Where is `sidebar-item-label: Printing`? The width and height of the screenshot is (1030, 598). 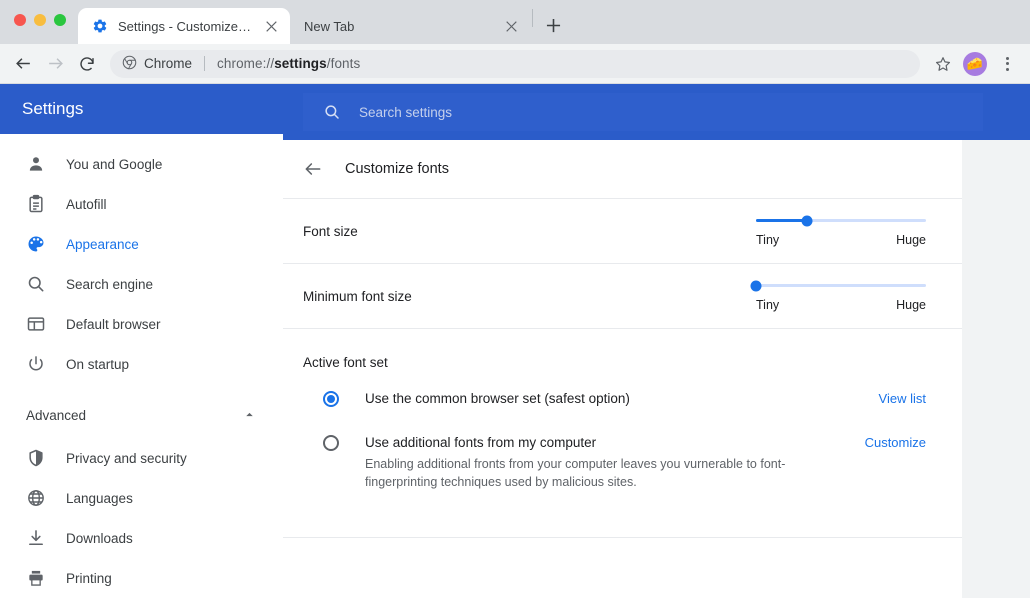 sidebar-item-label: Printing is located at coordinates (89, 578).